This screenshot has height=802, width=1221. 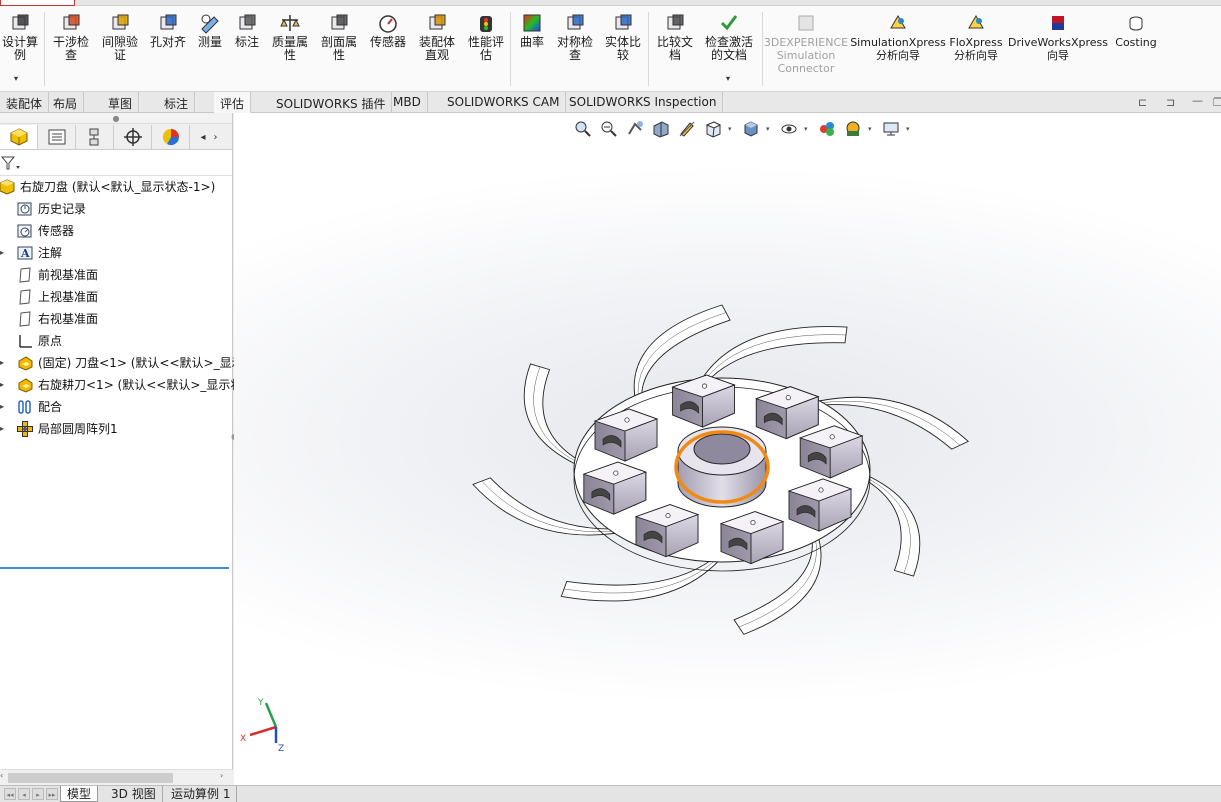 I want to click on symmetry-button: 对称检查, so click(x=575, y=37).